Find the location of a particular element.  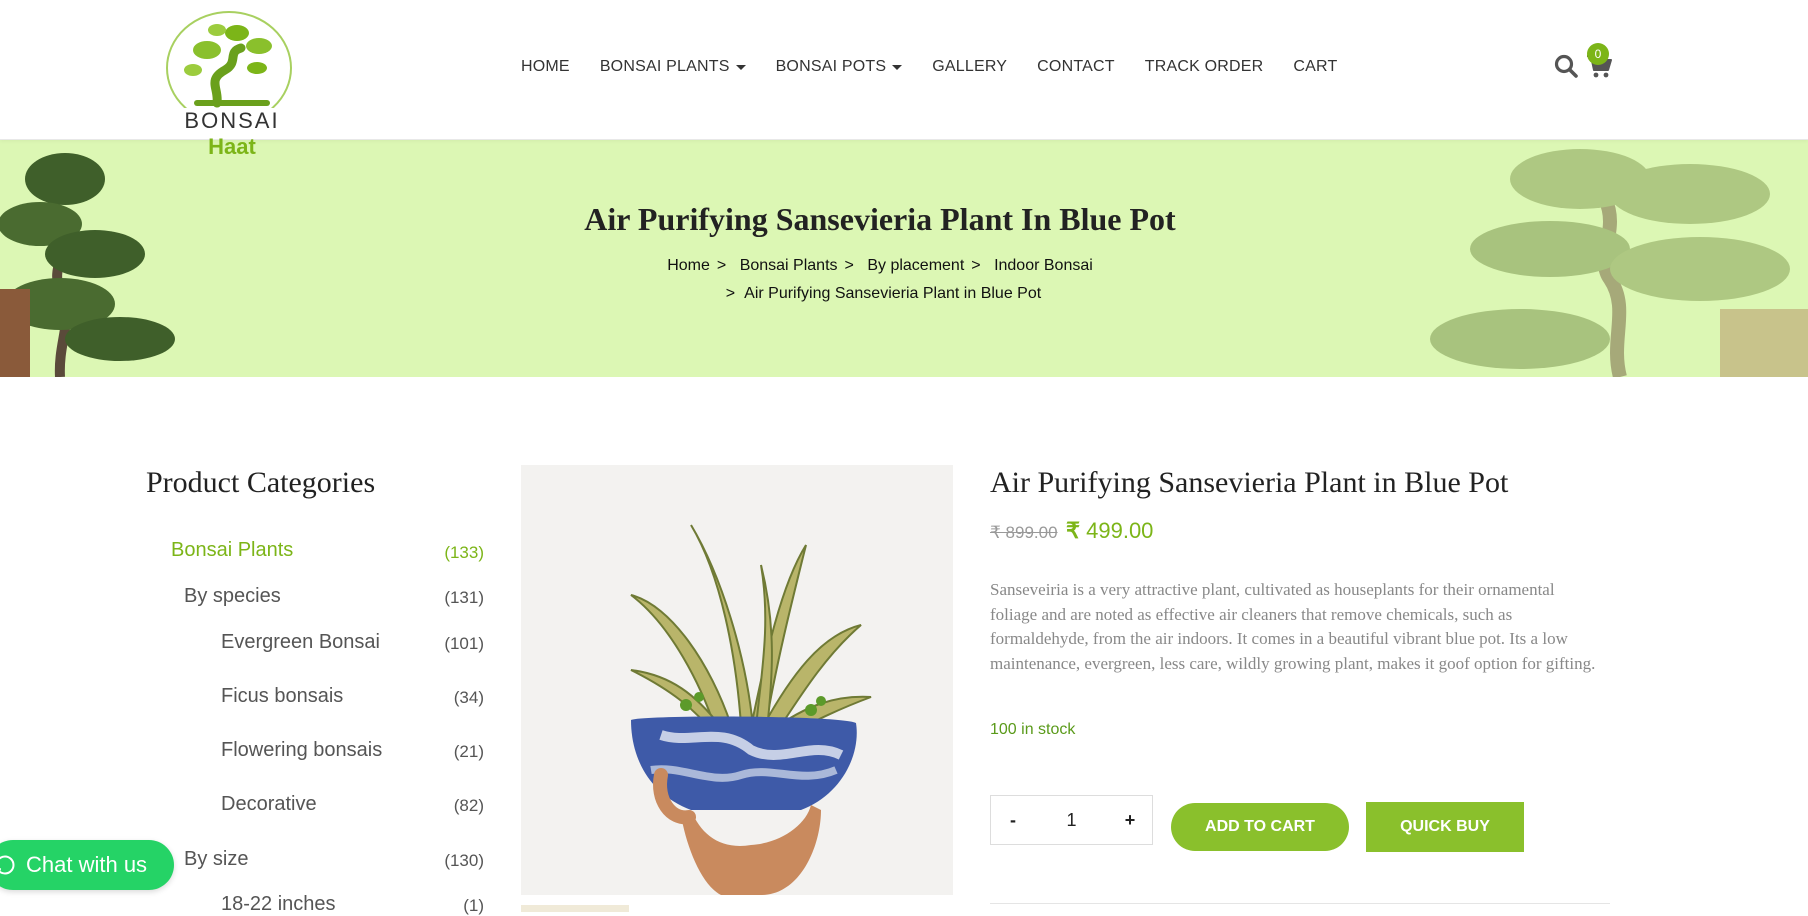

old-price: ₹ 899.00 is located at coordinates (1024, 532).